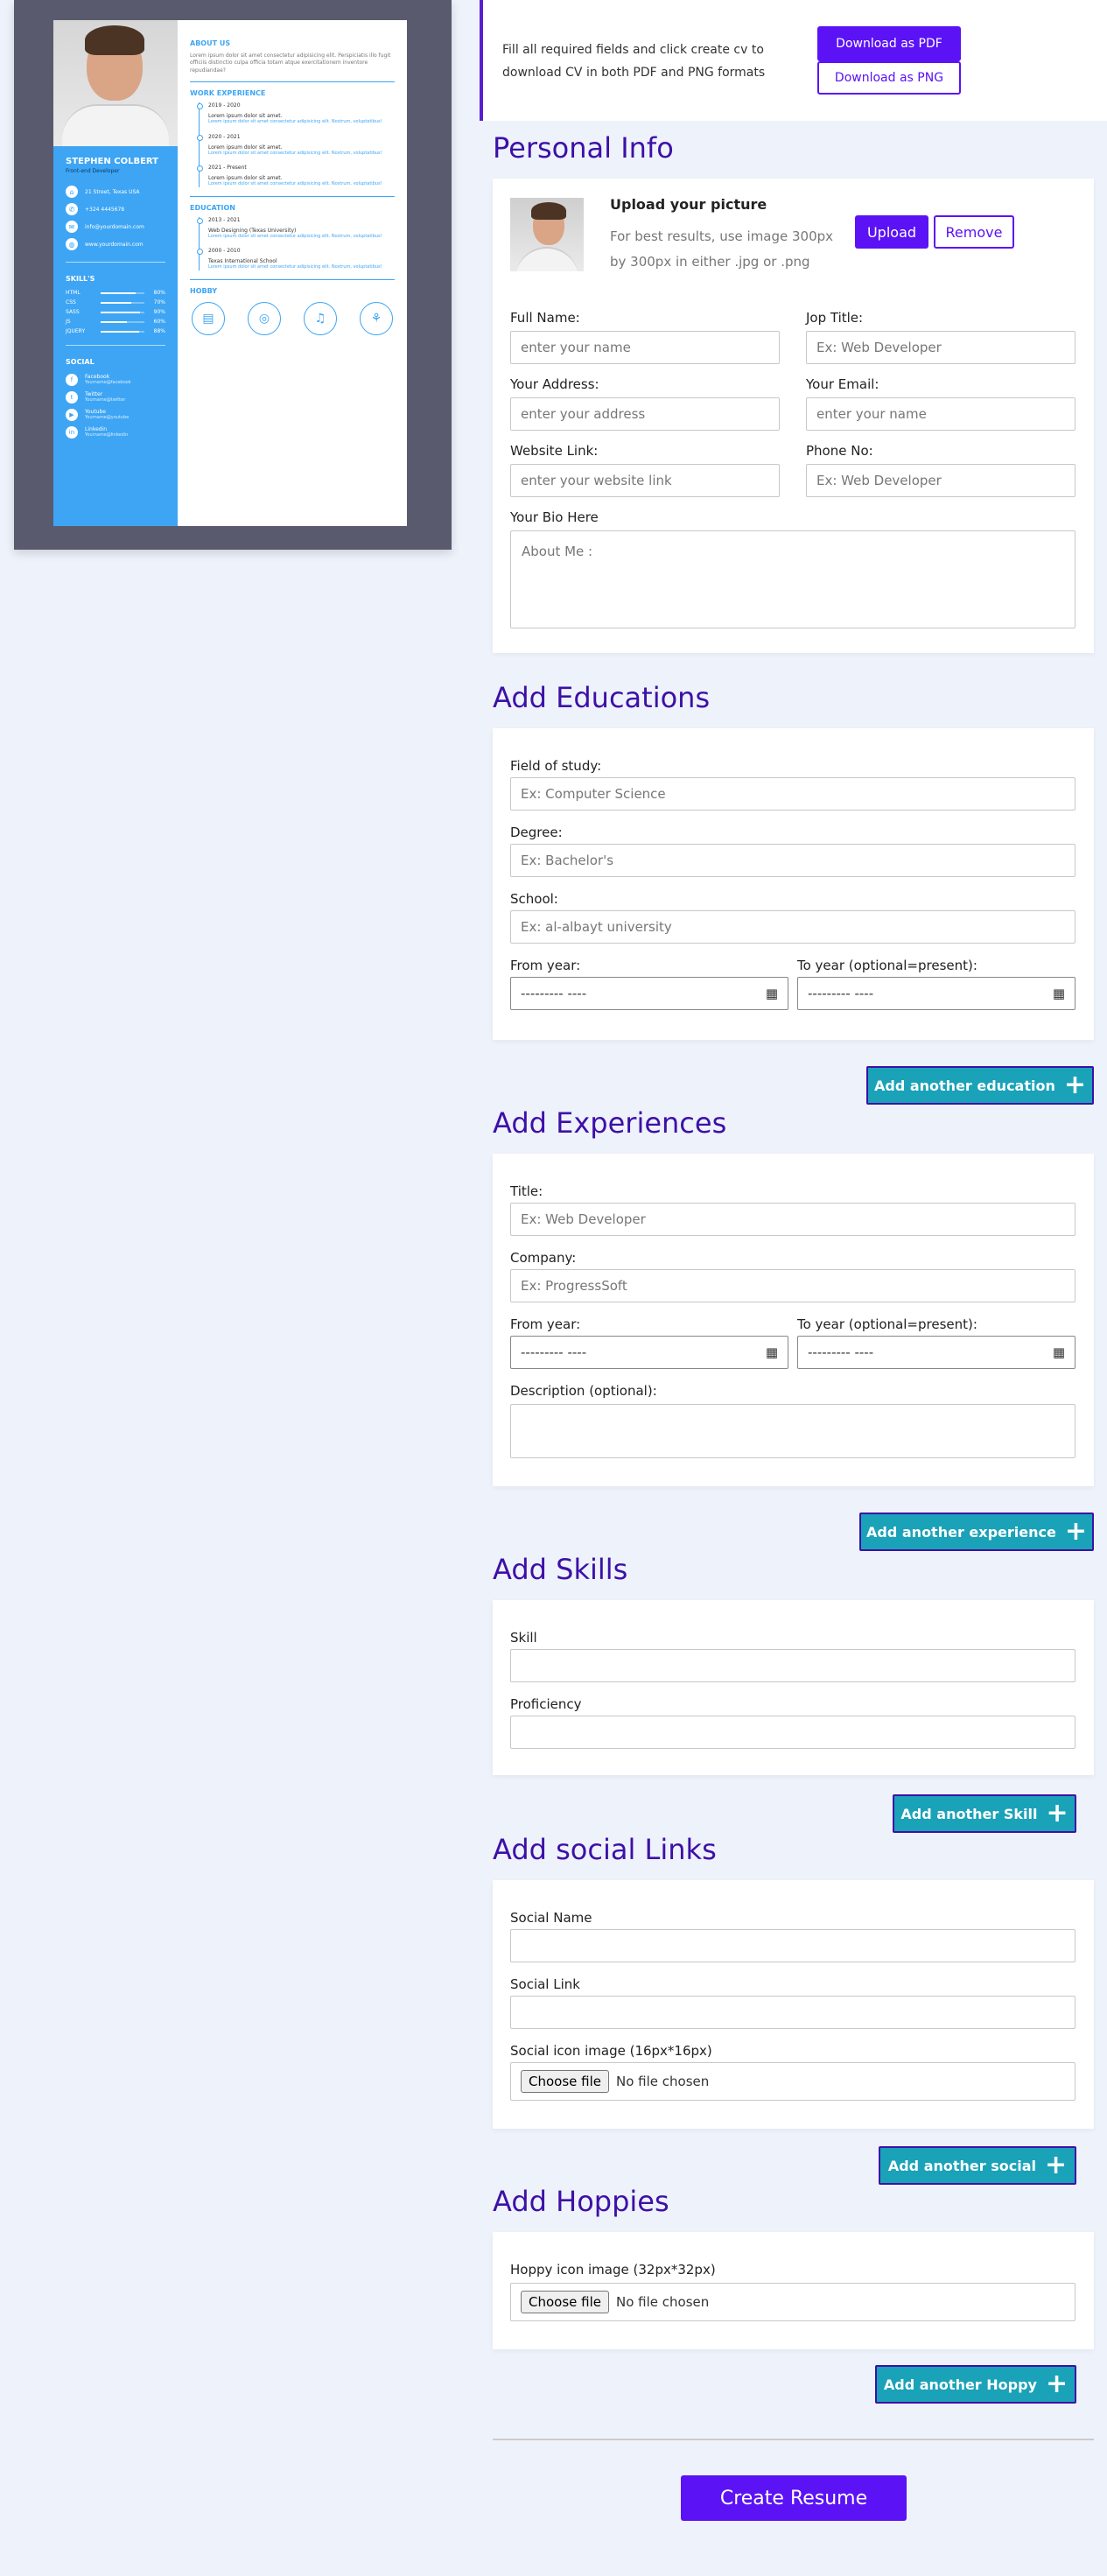  What do you see at coordinates (941, 348) in the screenshot?
I see `job-title-input: Ex: Web Developer` at bounding box center [941, 348].